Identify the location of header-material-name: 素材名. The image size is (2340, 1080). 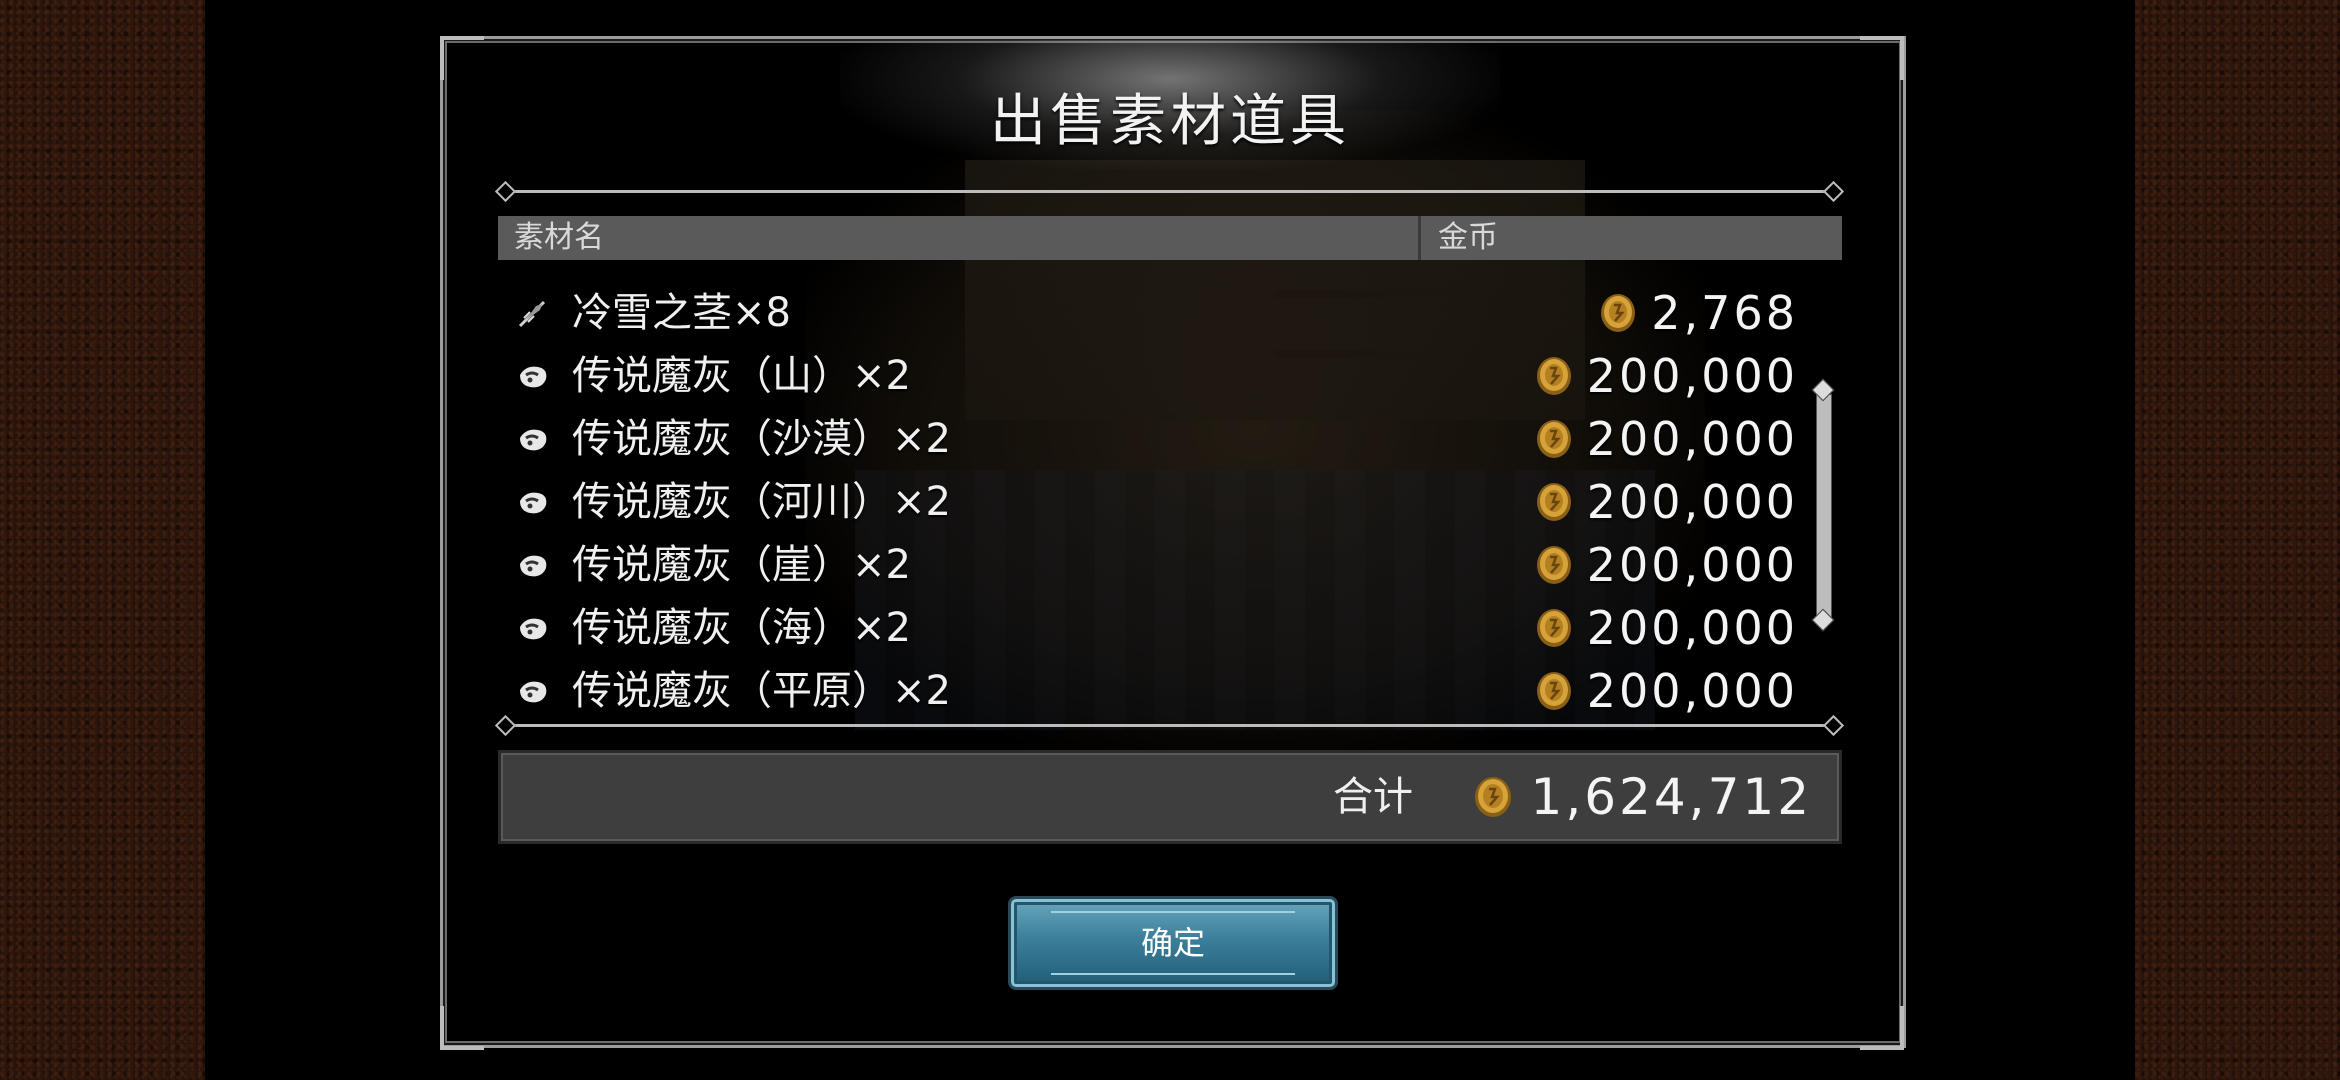
(559, 237).